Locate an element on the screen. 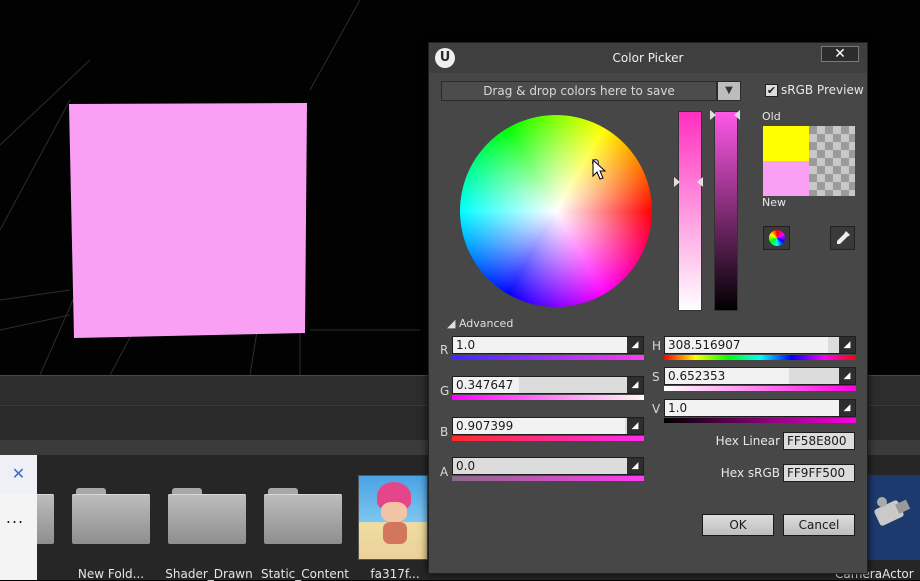 Image resolution: width=920 pixels, height=581 pixels. side-close-icon: ✕ is located at coordinates (18, 474).